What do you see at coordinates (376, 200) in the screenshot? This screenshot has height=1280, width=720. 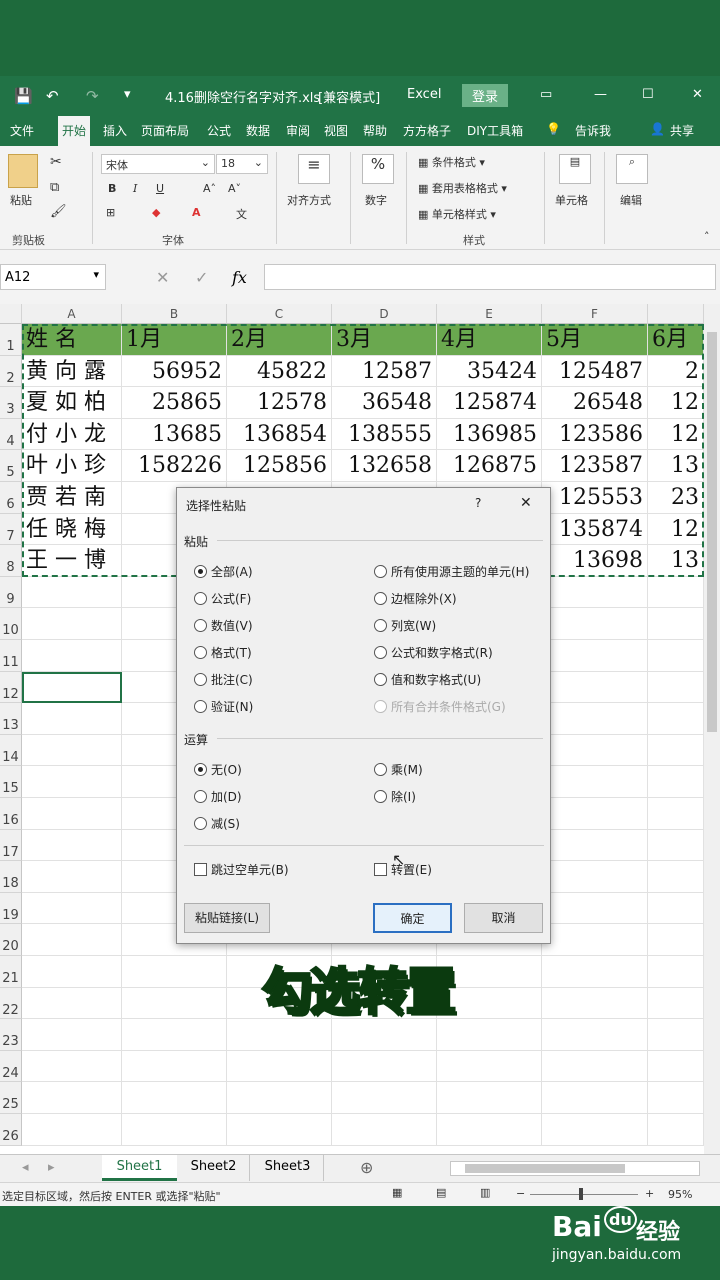 I see `number-button: 数字` at bounding box center [376, 200].